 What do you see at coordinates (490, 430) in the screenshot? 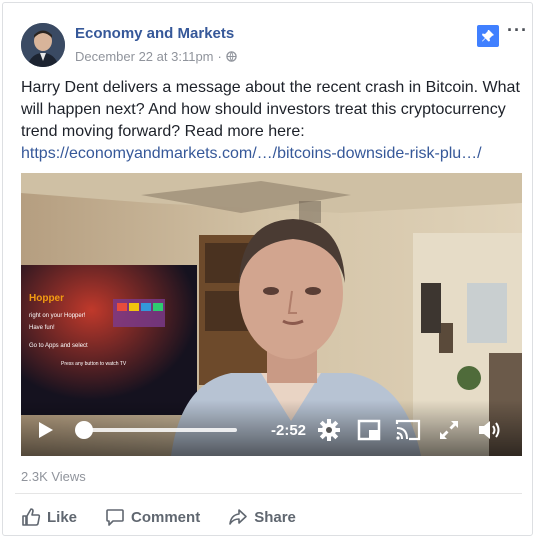
I see `volume-icon` at bounding box center [490, 430].